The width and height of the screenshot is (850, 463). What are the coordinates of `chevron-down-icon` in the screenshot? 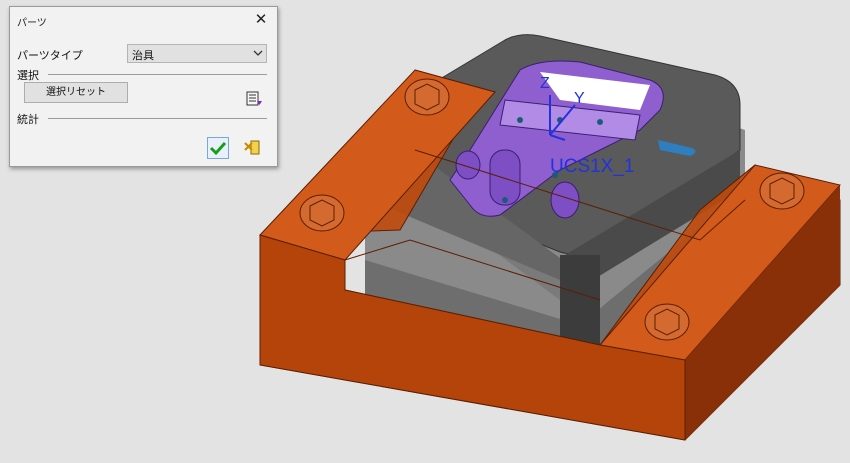 It's located at (258, 53).